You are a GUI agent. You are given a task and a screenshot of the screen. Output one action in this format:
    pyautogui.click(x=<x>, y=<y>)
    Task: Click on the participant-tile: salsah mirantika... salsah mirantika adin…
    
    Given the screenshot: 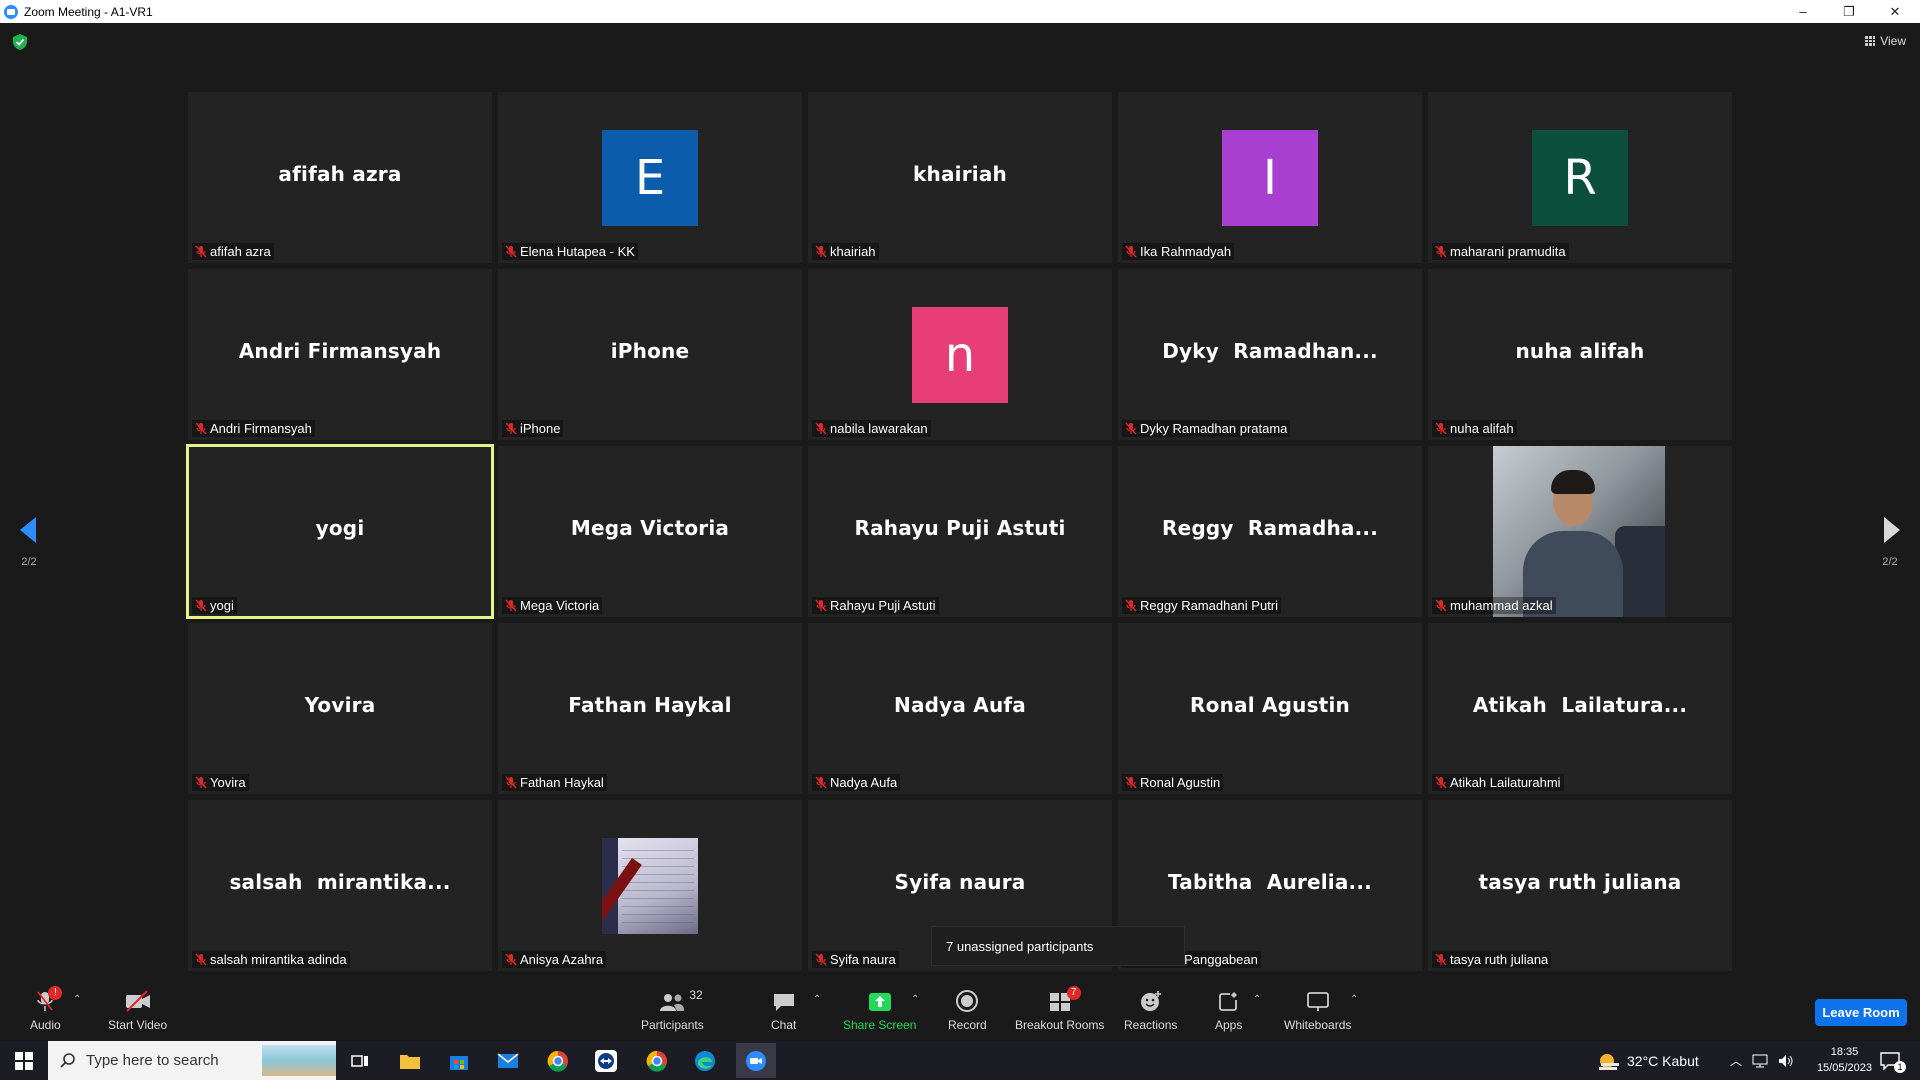 What is the action you would take?
    pyautogui.click(x=340, y=885)
    